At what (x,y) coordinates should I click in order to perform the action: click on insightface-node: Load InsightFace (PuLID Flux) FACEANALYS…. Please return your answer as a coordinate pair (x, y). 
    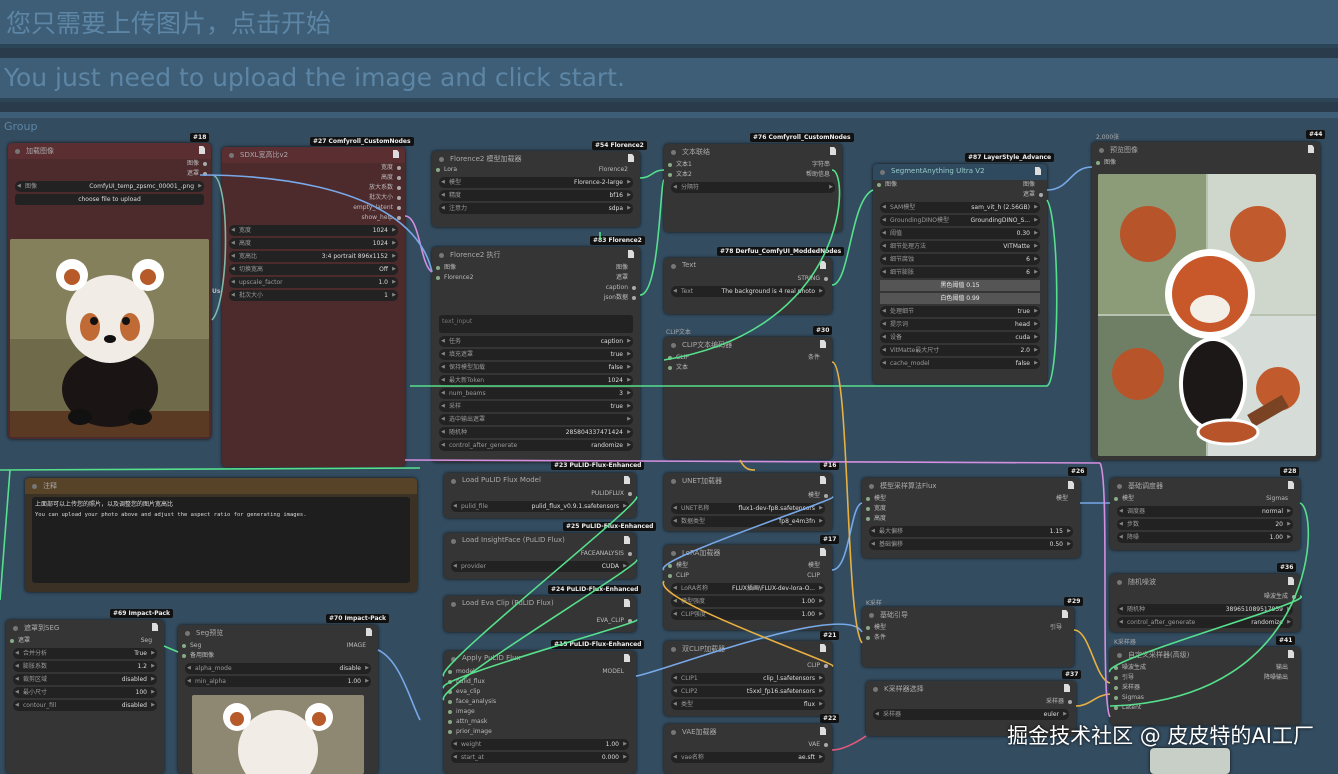
    Looking at the image, I should click on (540, 556).